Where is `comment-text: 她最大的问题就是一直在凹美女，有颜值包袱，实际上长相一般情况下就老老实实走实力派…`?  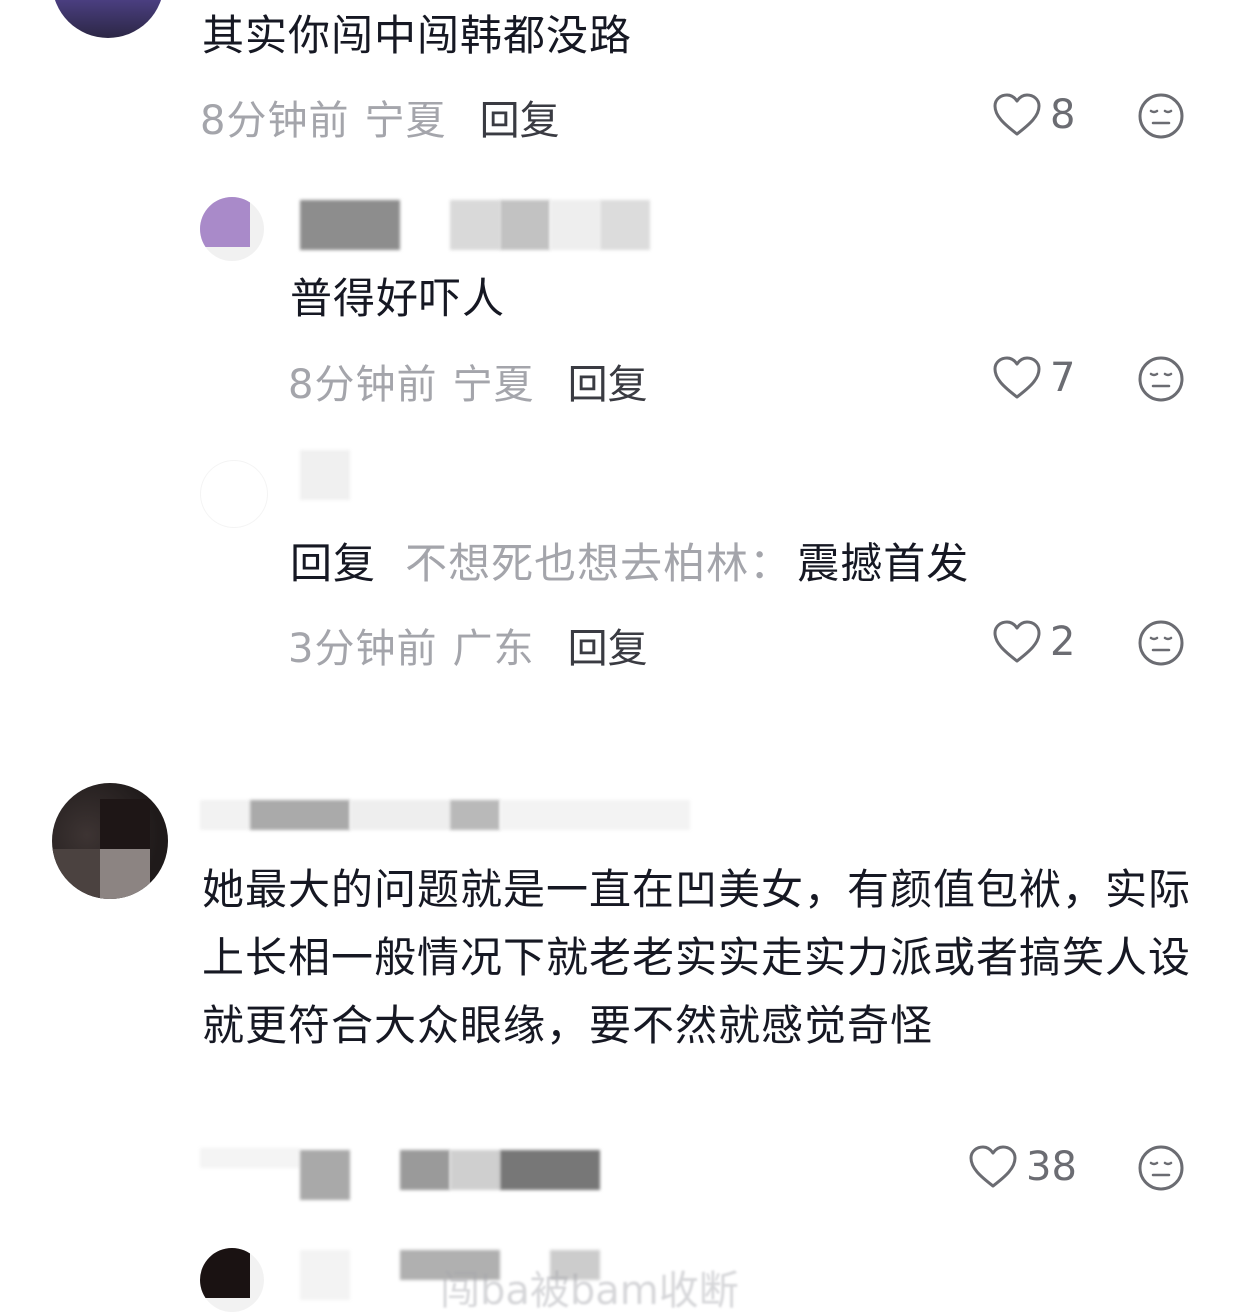 comment-text: 她最大的问题就是一直在凹美女，有颜值包袱，实际上长相一般情况下就老老实实走实力派… is located at coordinates (697, 957).